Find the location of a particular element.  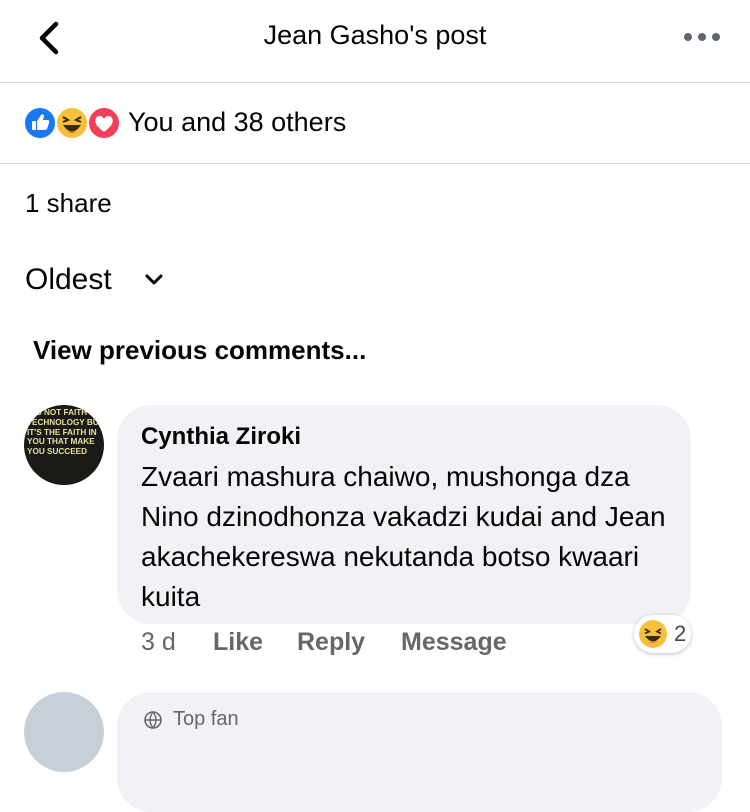

top-fan-badge: Top fan is located at coordinates (206, 719).